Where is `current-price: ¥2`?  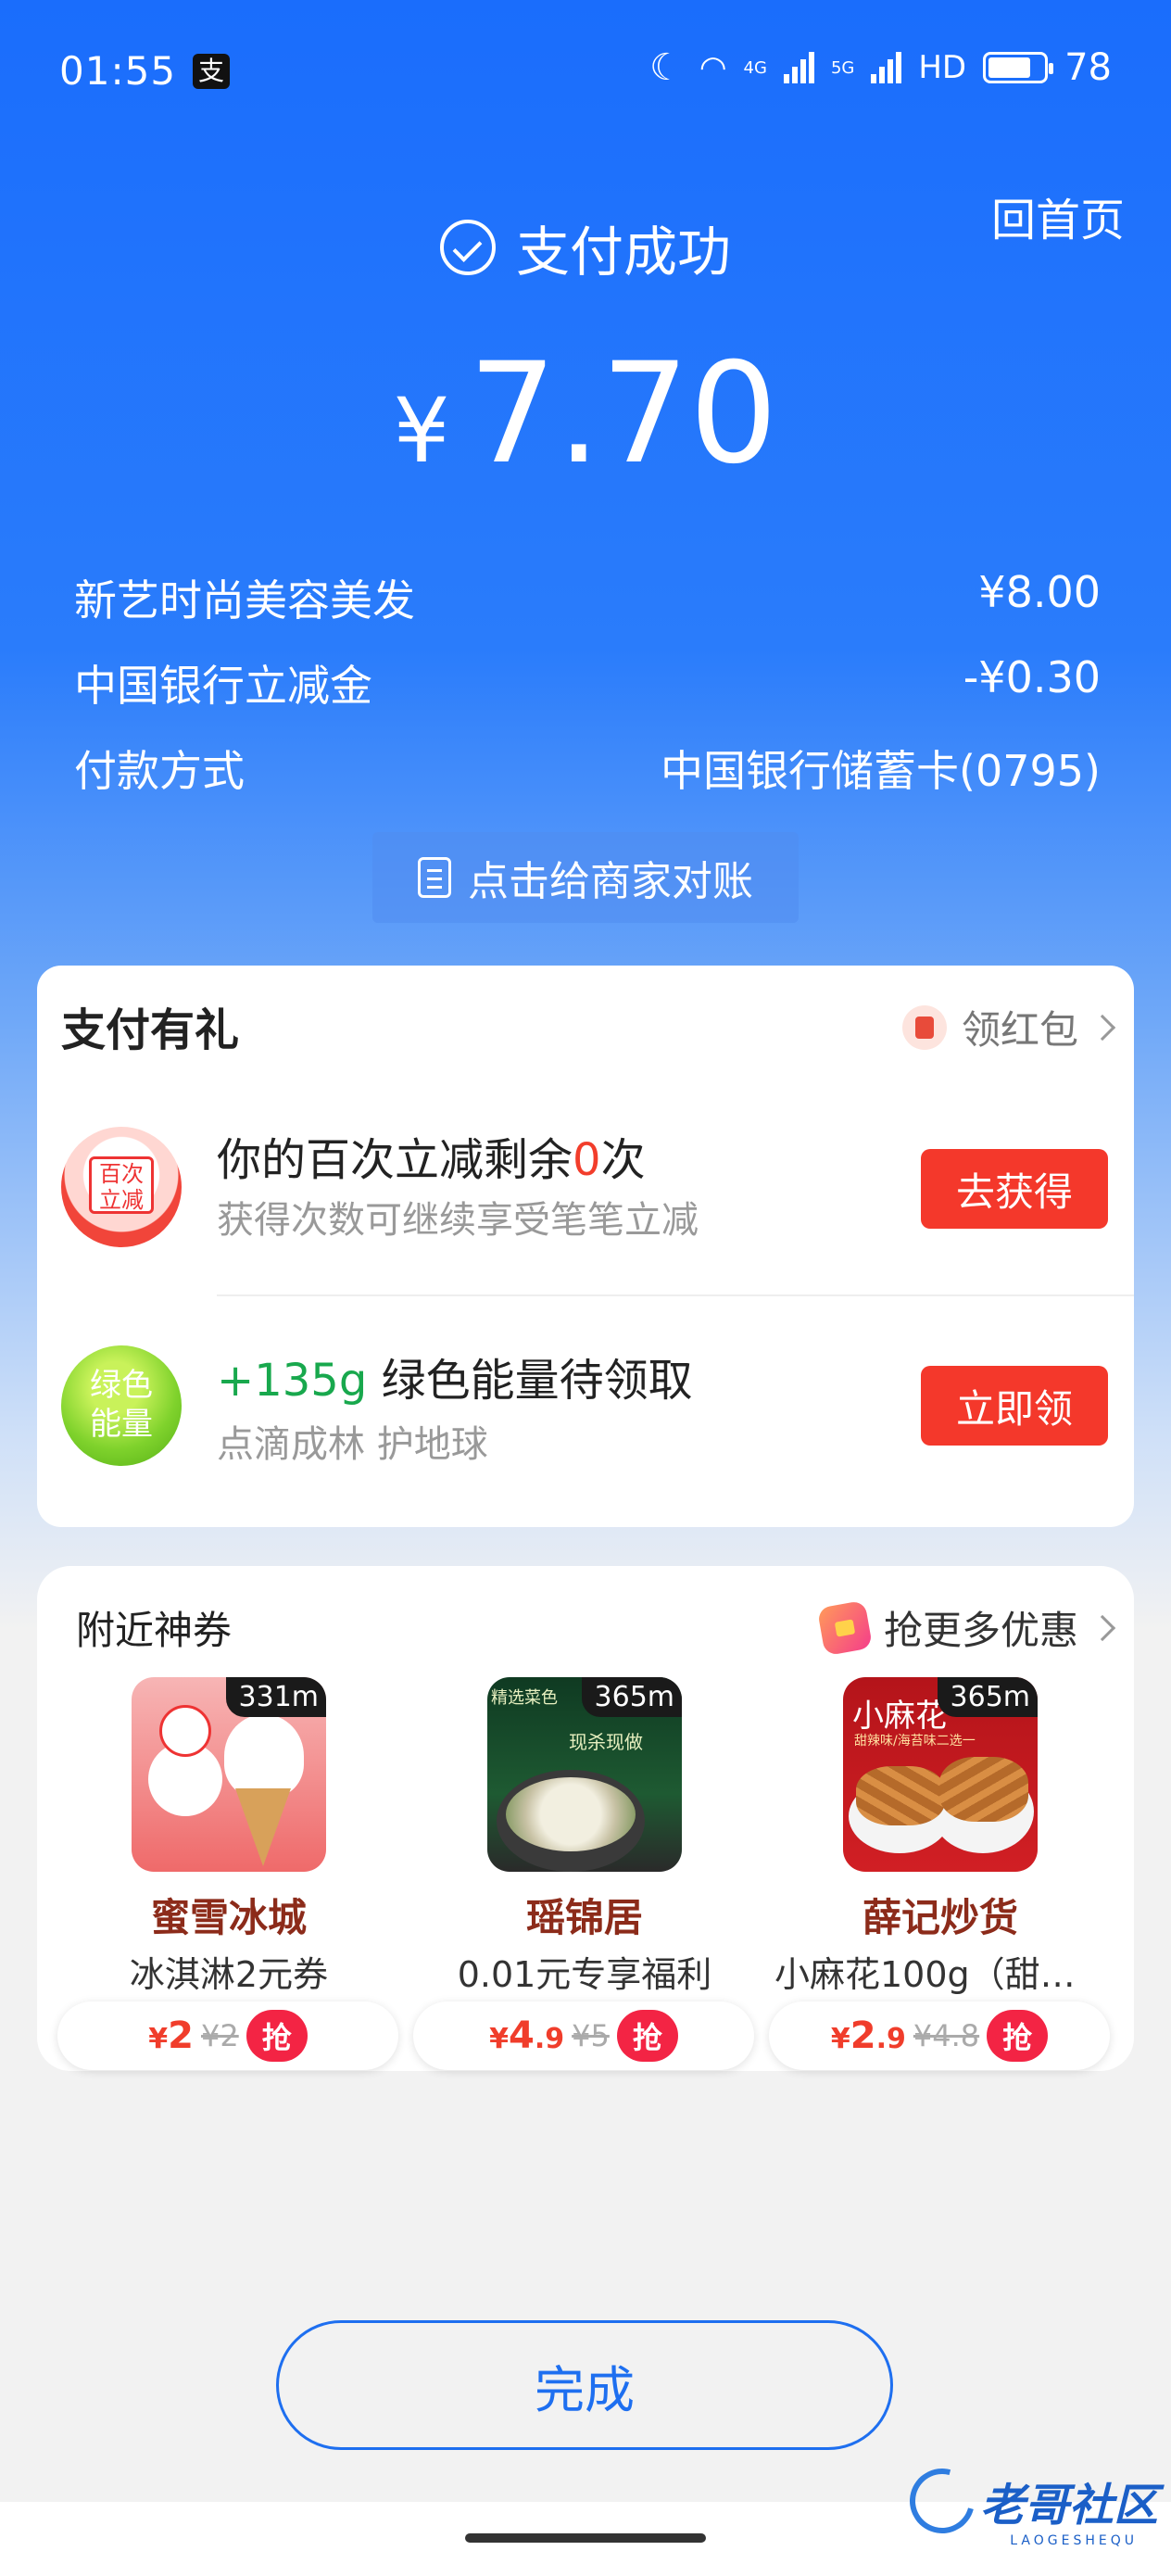
current-price: ¥2 is located at coordinates (171, 2036).